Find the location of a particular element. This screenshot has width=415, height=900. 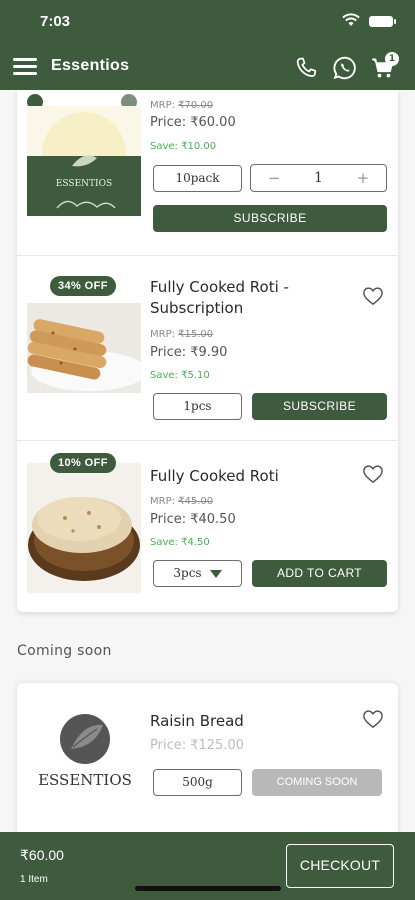

increase-quantity-button: + is located at coordinates (363, 178).